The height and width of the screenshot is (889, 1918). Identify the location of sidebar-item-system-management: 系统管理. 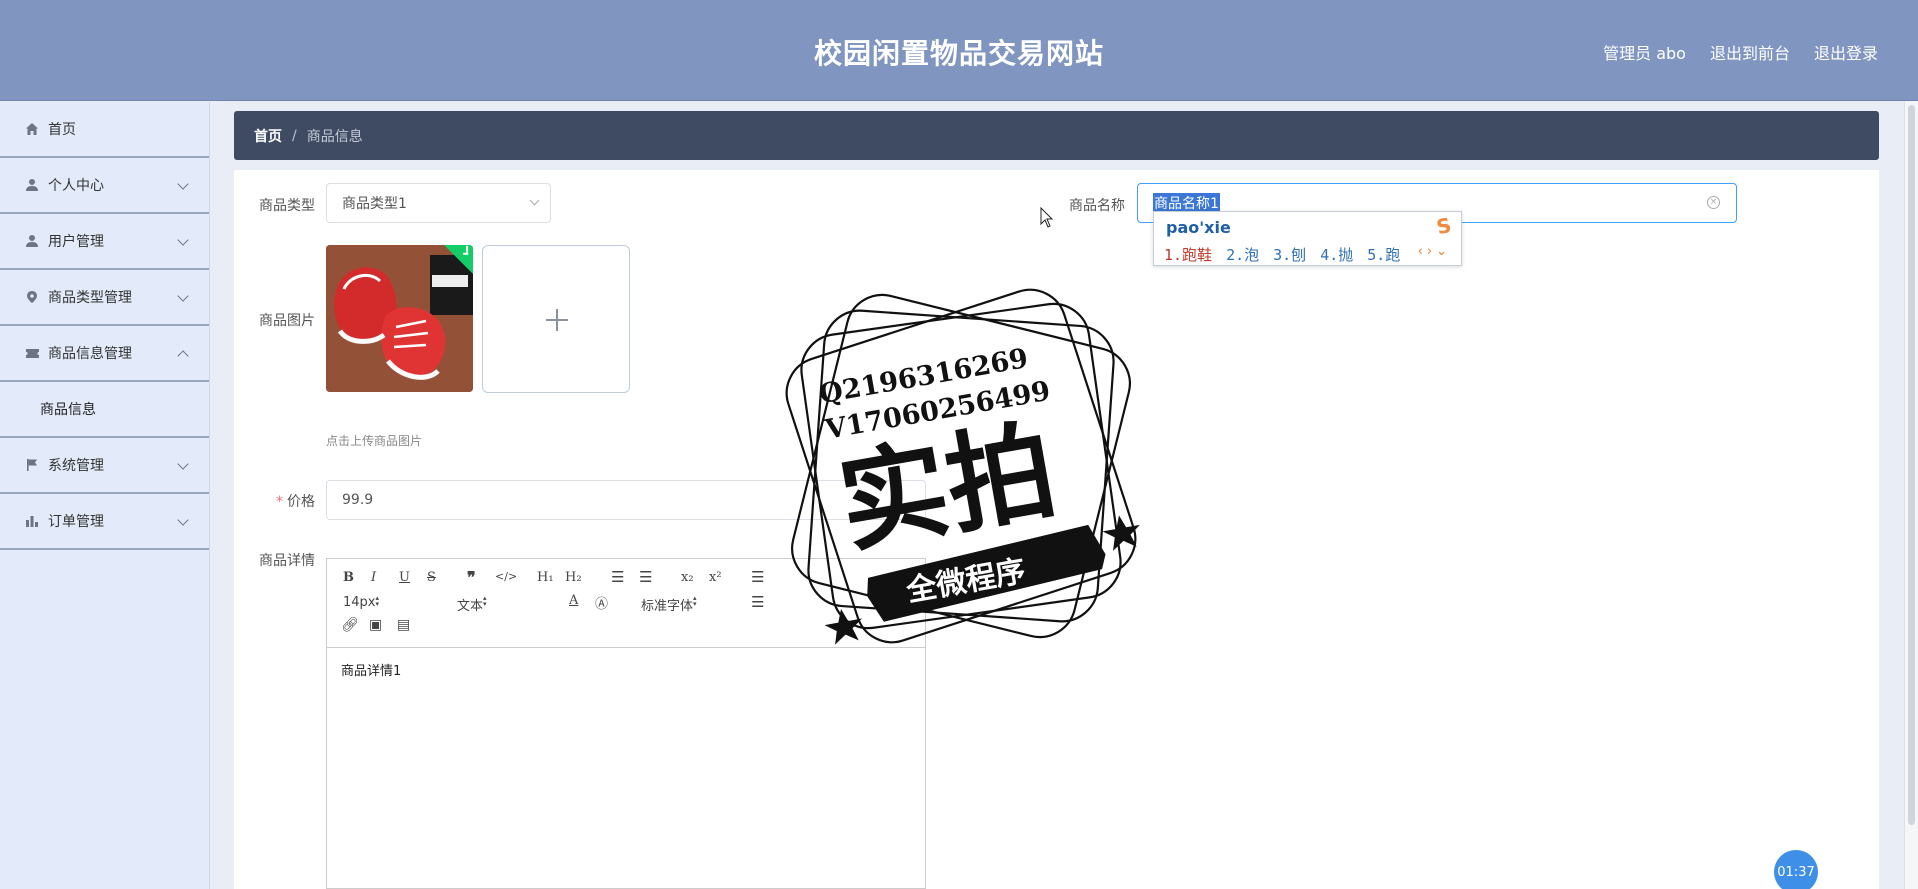
(104, 466).